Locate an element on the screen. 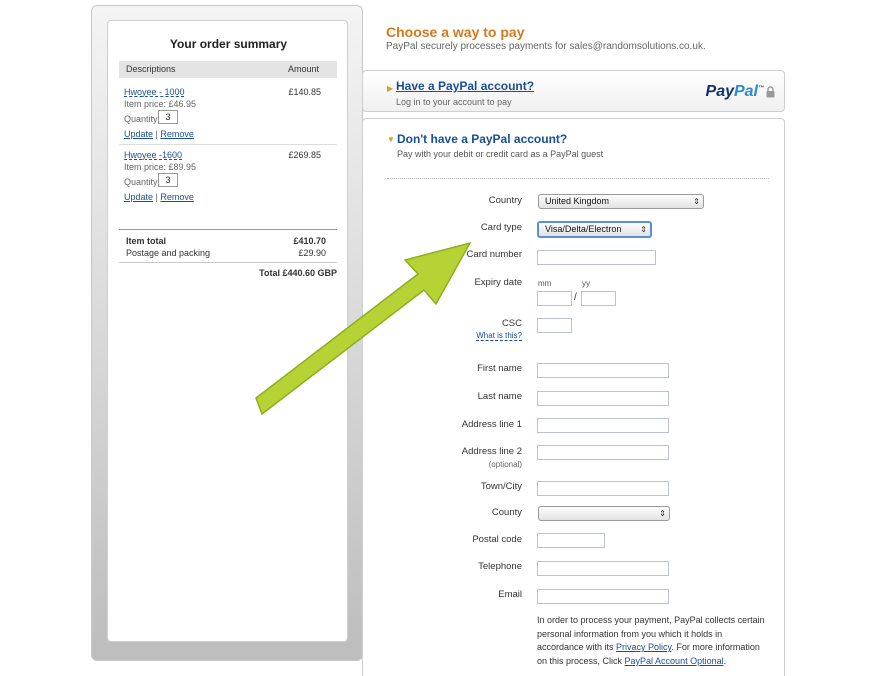  item-name-link: Hwoyee -1600 is located at coordinates (153, 155).